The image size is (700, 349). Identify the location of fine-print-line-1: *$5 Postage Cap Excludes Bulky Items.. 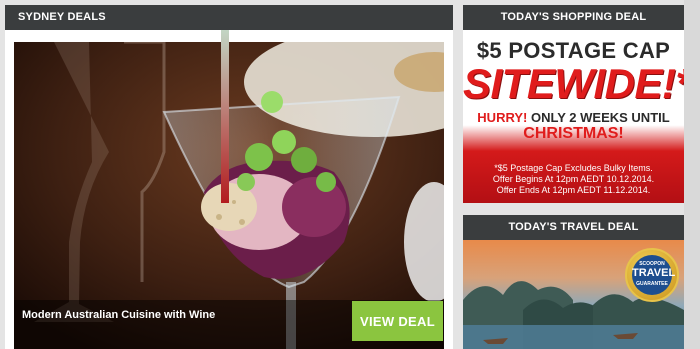
(573, 168).